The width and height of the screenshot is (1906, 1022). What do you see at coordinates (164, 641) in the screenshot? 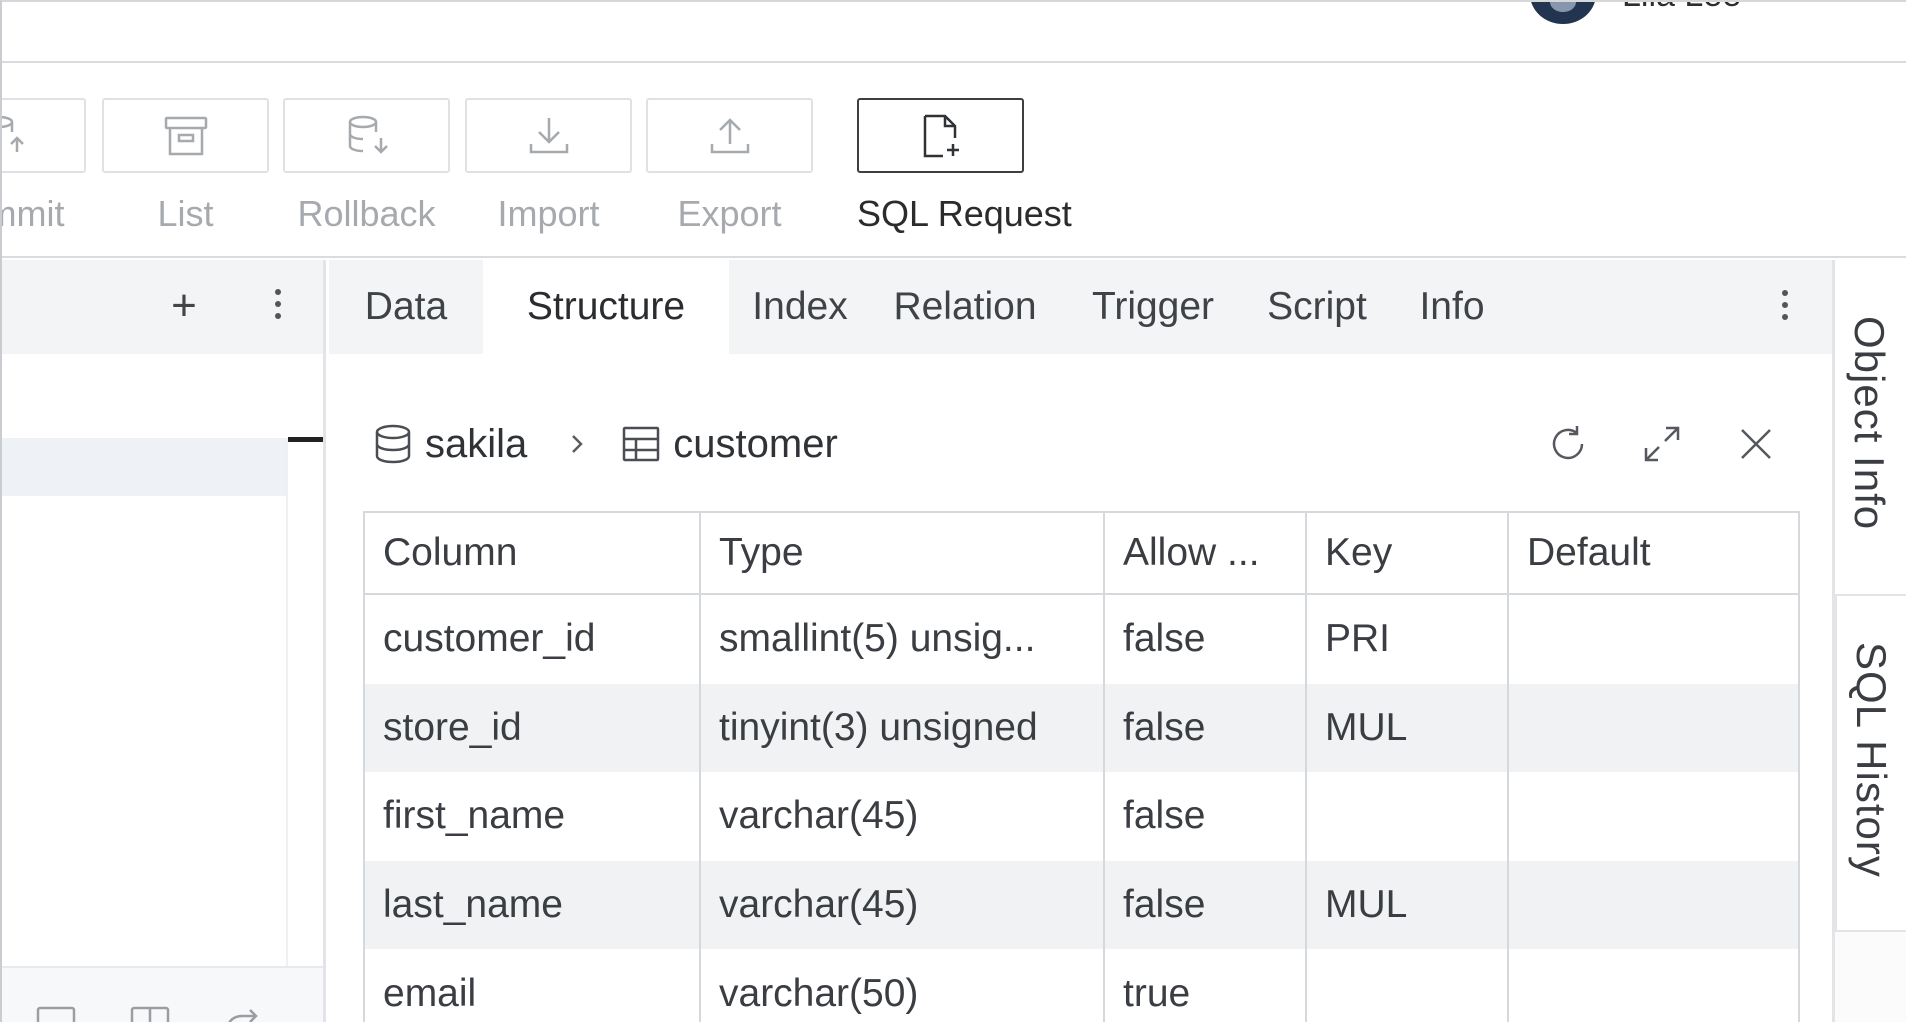
I see `object-explorer-panel: +` at bounding box center [164, 641].